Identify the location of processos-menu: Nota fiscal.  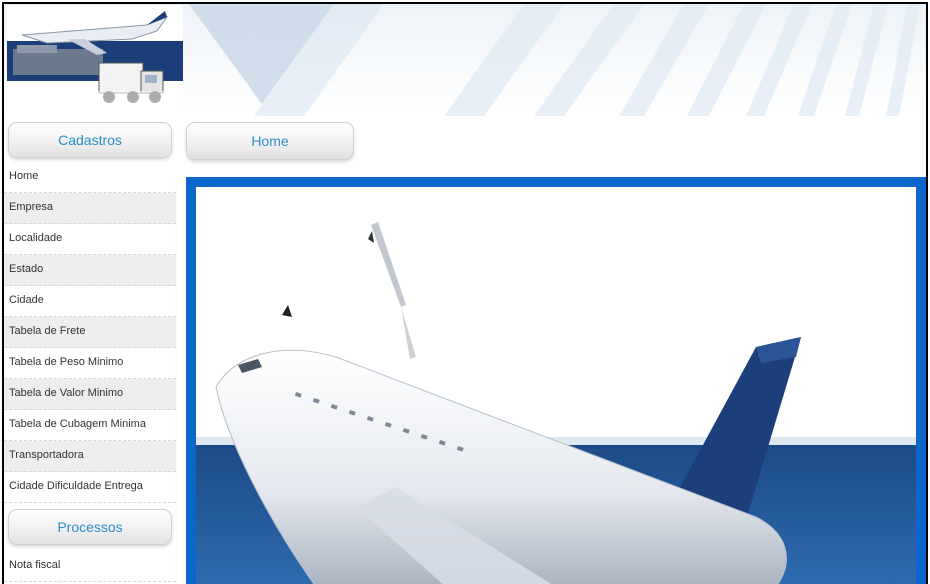
(90, 566).